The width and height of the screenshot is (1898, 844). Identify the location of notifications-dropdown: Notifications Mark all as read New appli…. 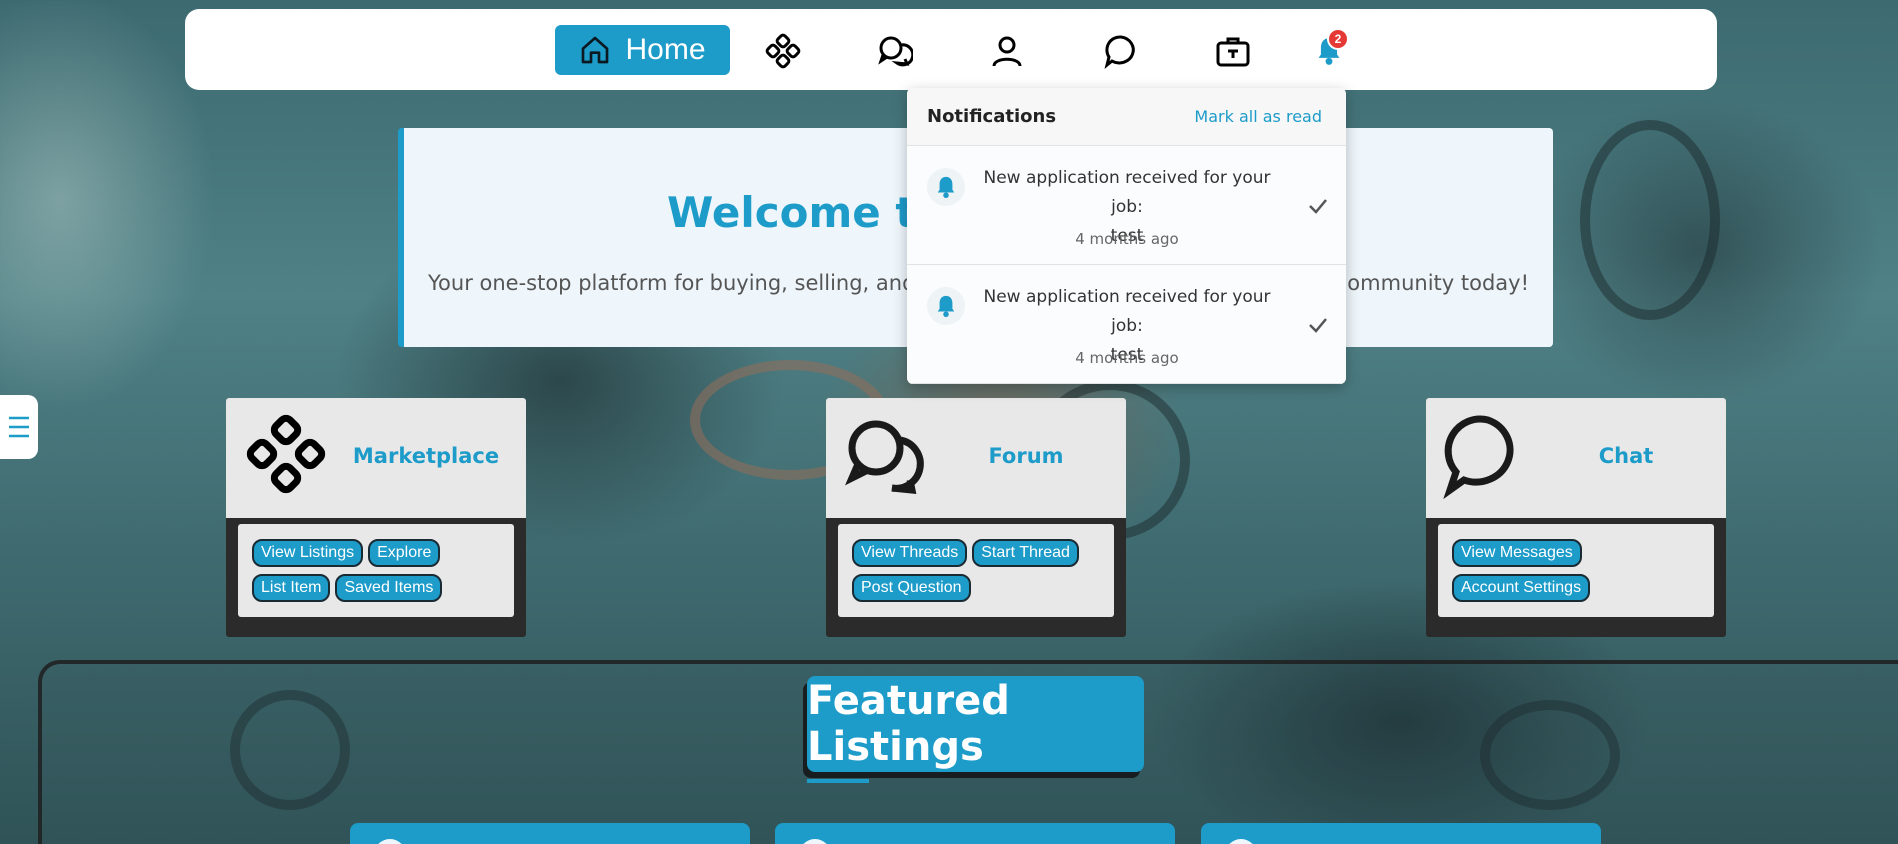
(1126, 236).